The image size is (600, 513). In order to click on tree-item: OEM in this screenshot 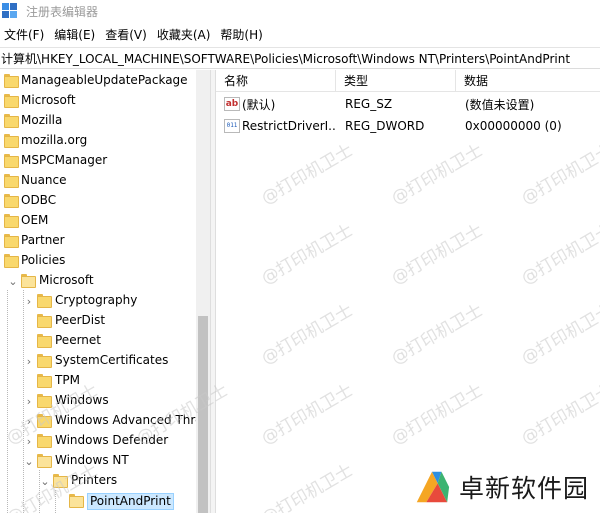, I will do `click(98, 221)`.